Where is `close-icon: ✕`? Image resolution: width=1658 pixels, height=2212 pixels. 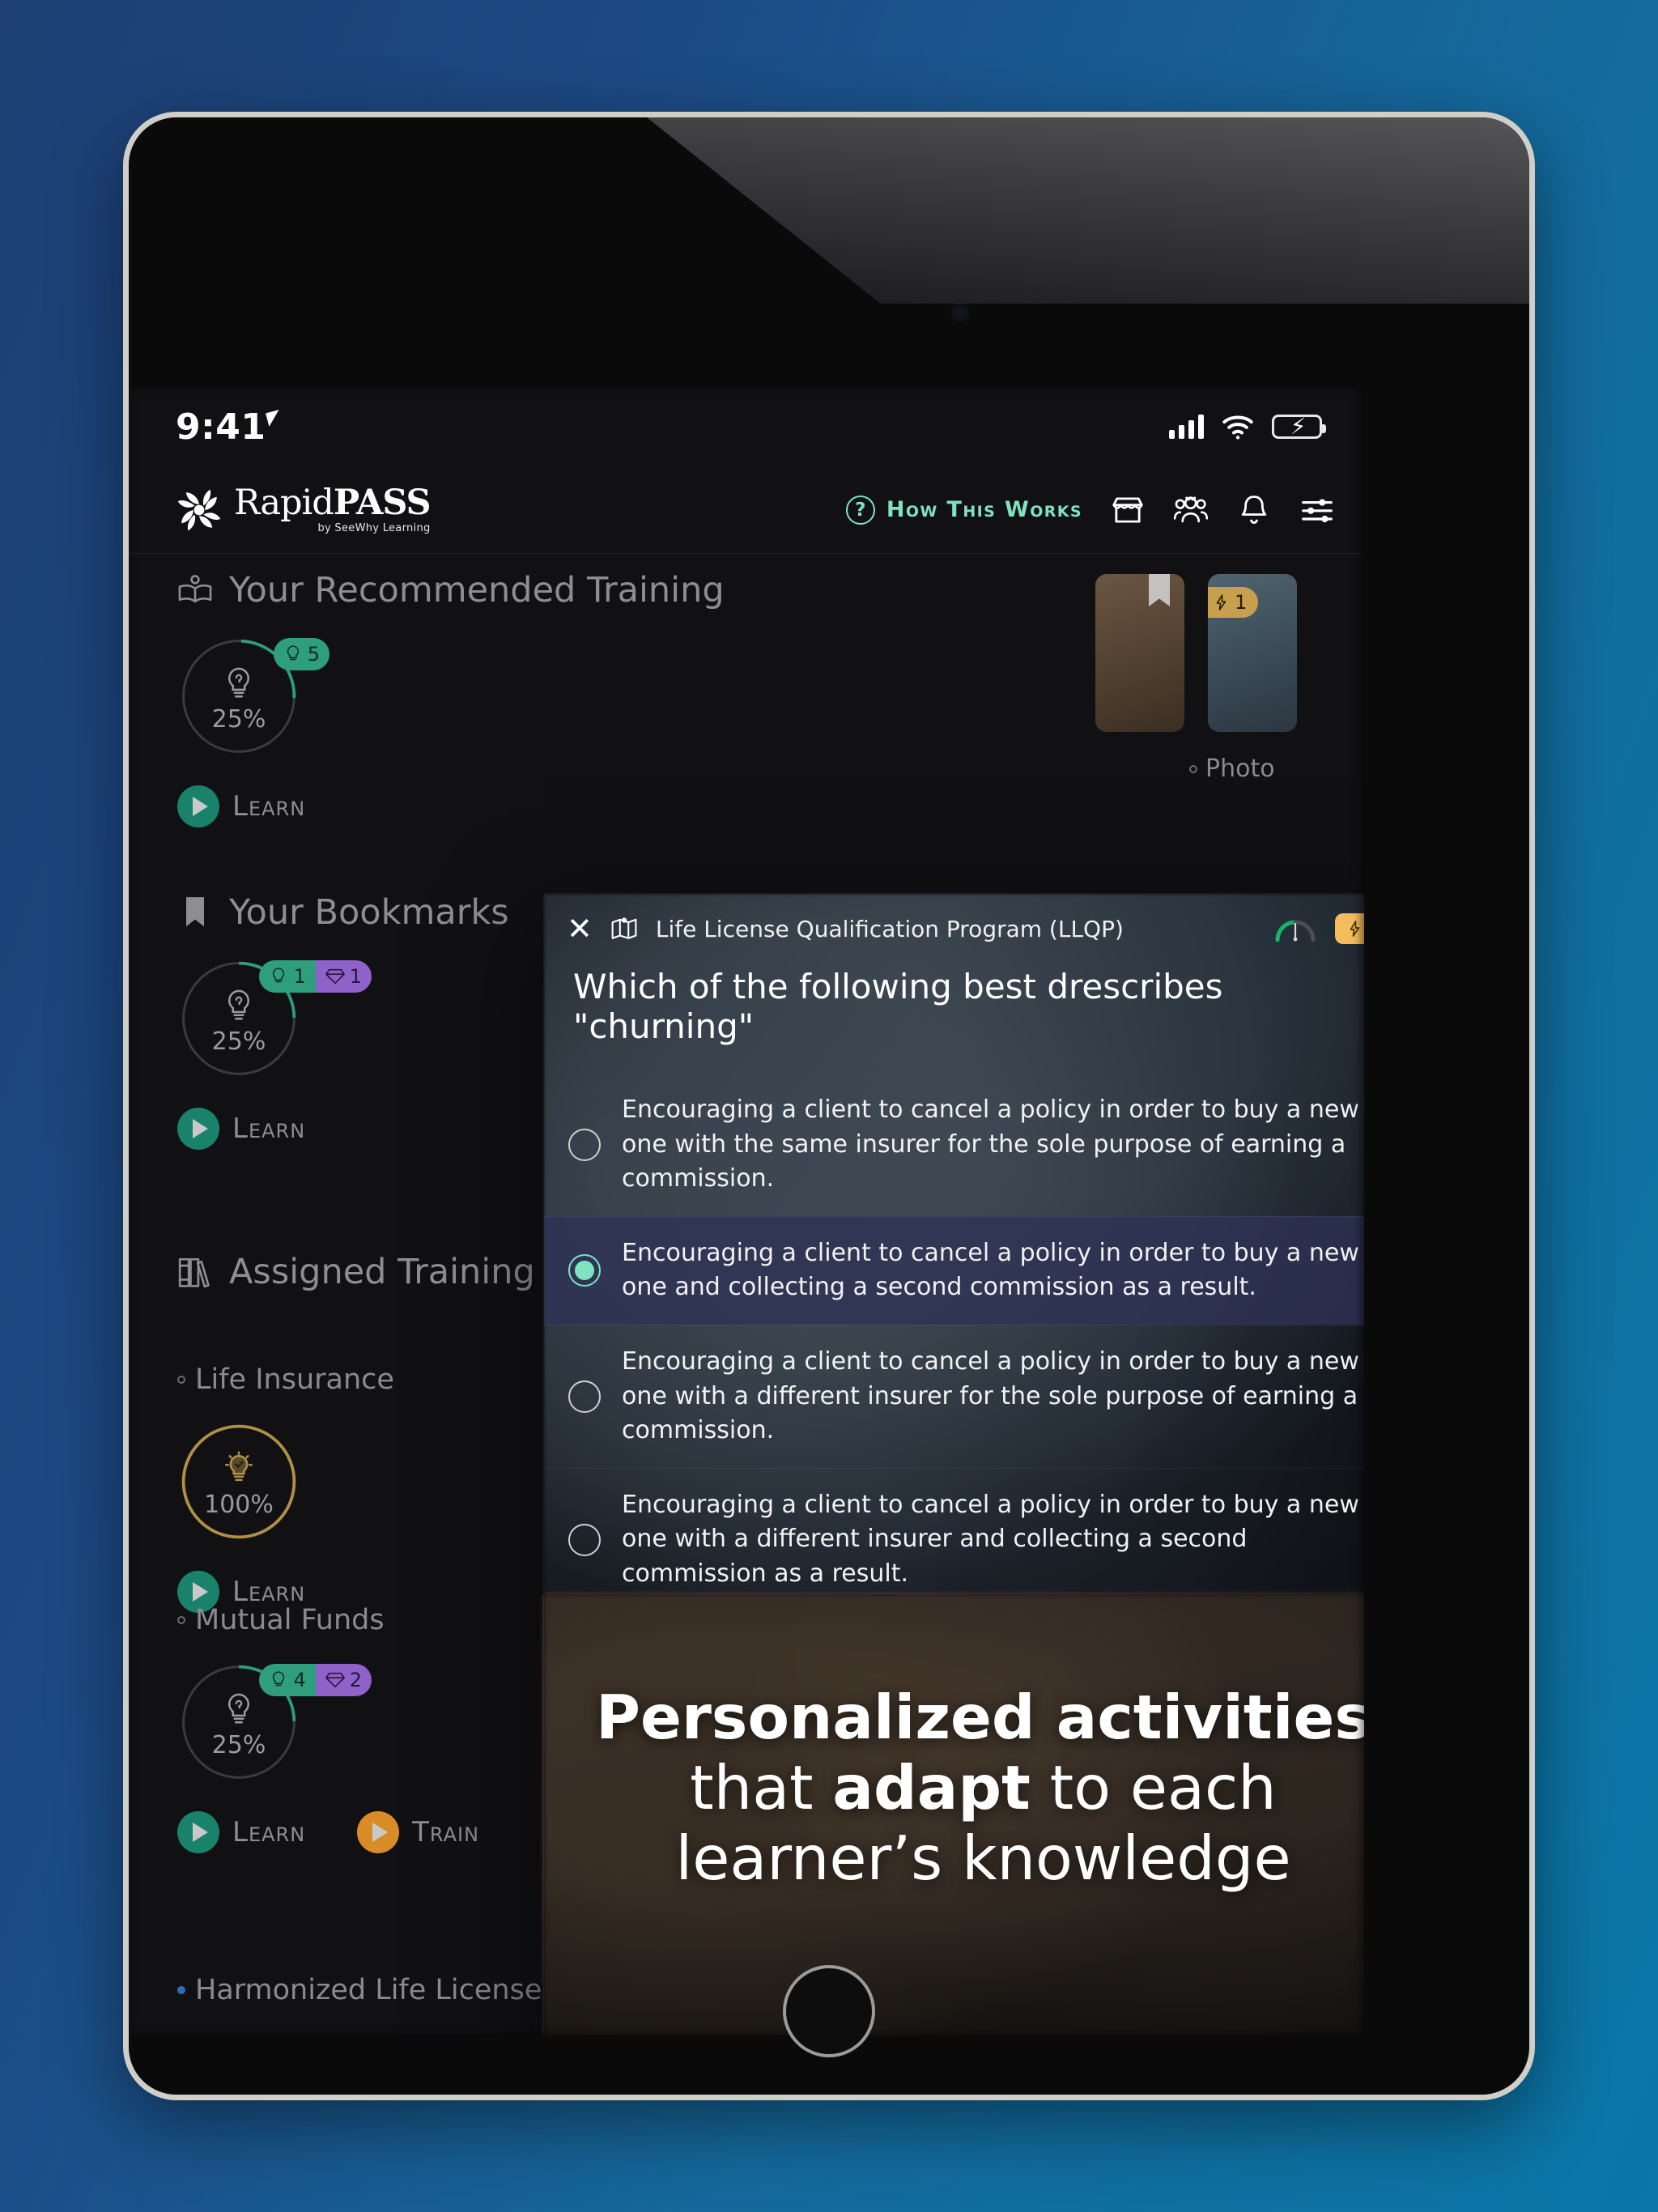
close-icon: ✕ is located at coordinates (580, 928).